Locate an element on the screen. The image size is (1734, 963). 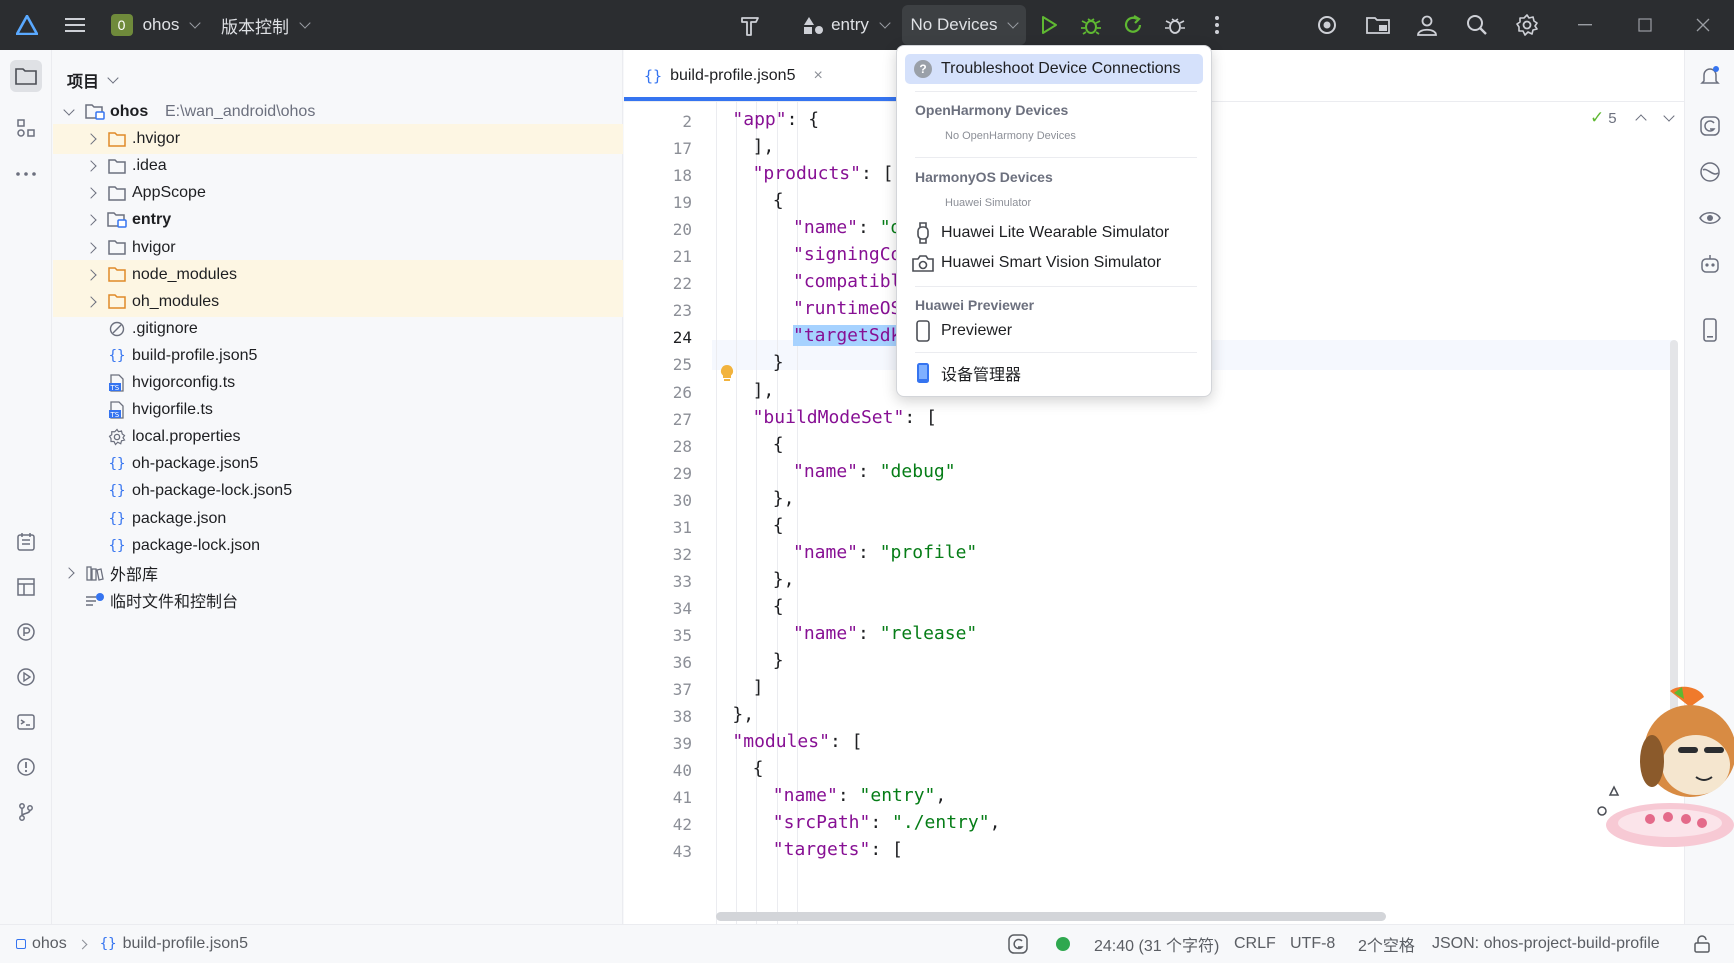
maximize-window-icon is located at coordinates (1645, 25).